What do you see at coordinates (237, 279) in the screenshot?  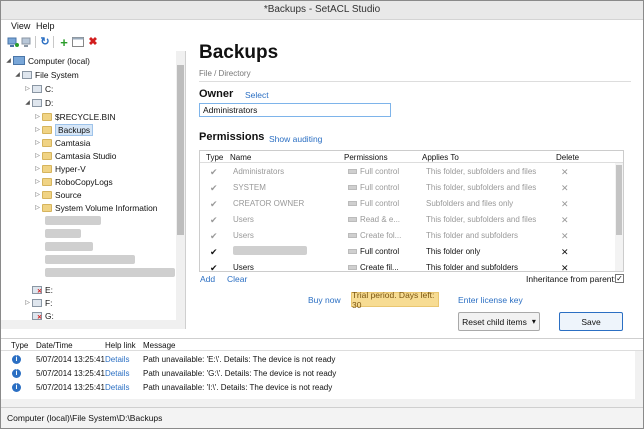 I see `clear-entries-link: Clear` at bounding box center [237, 279].